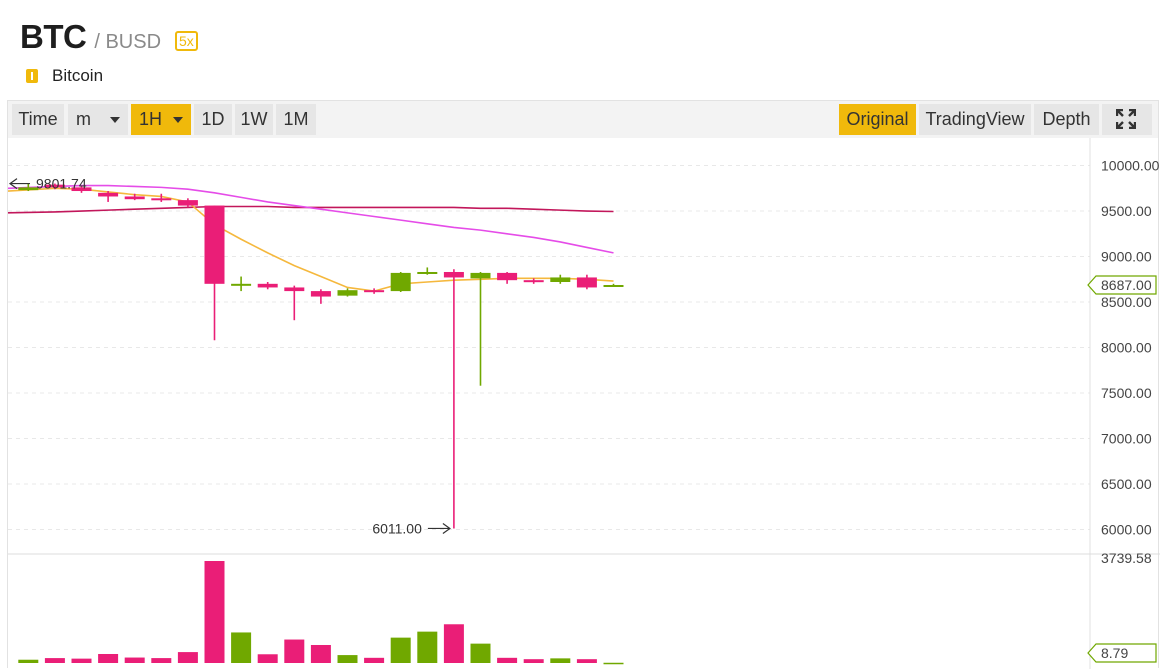  Describe the element at coordinates (128, 42) in the screenshot. I see `quote-asset: / BUSD` at that location.